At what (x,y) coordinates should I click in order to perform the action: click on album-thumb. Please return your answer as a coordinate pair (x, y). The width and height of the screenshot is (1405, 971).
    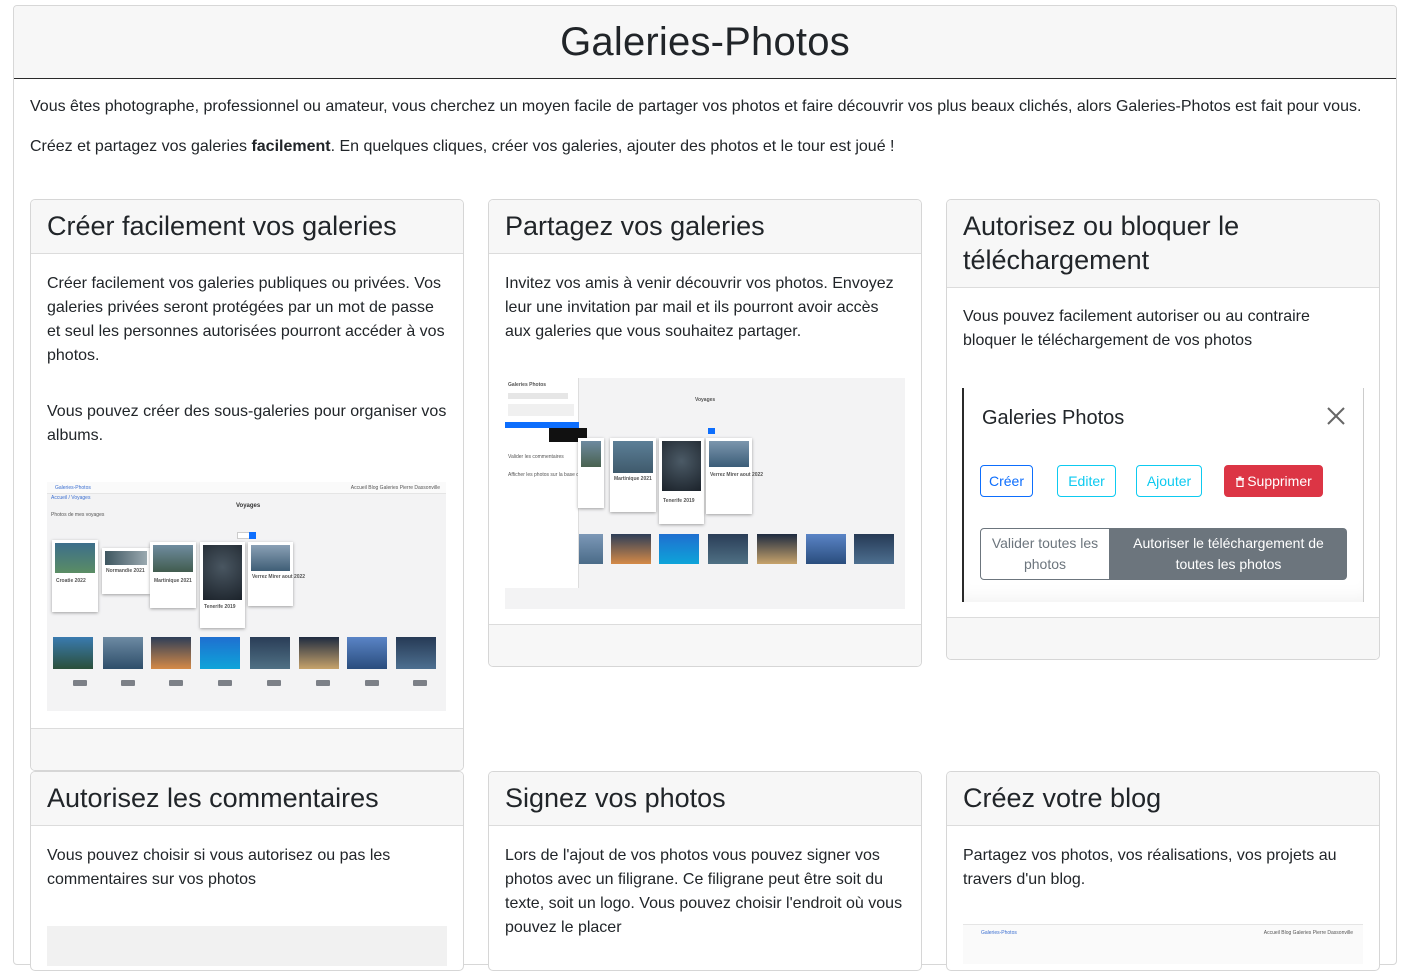
    Looking at the image, I should click on (591, 473).